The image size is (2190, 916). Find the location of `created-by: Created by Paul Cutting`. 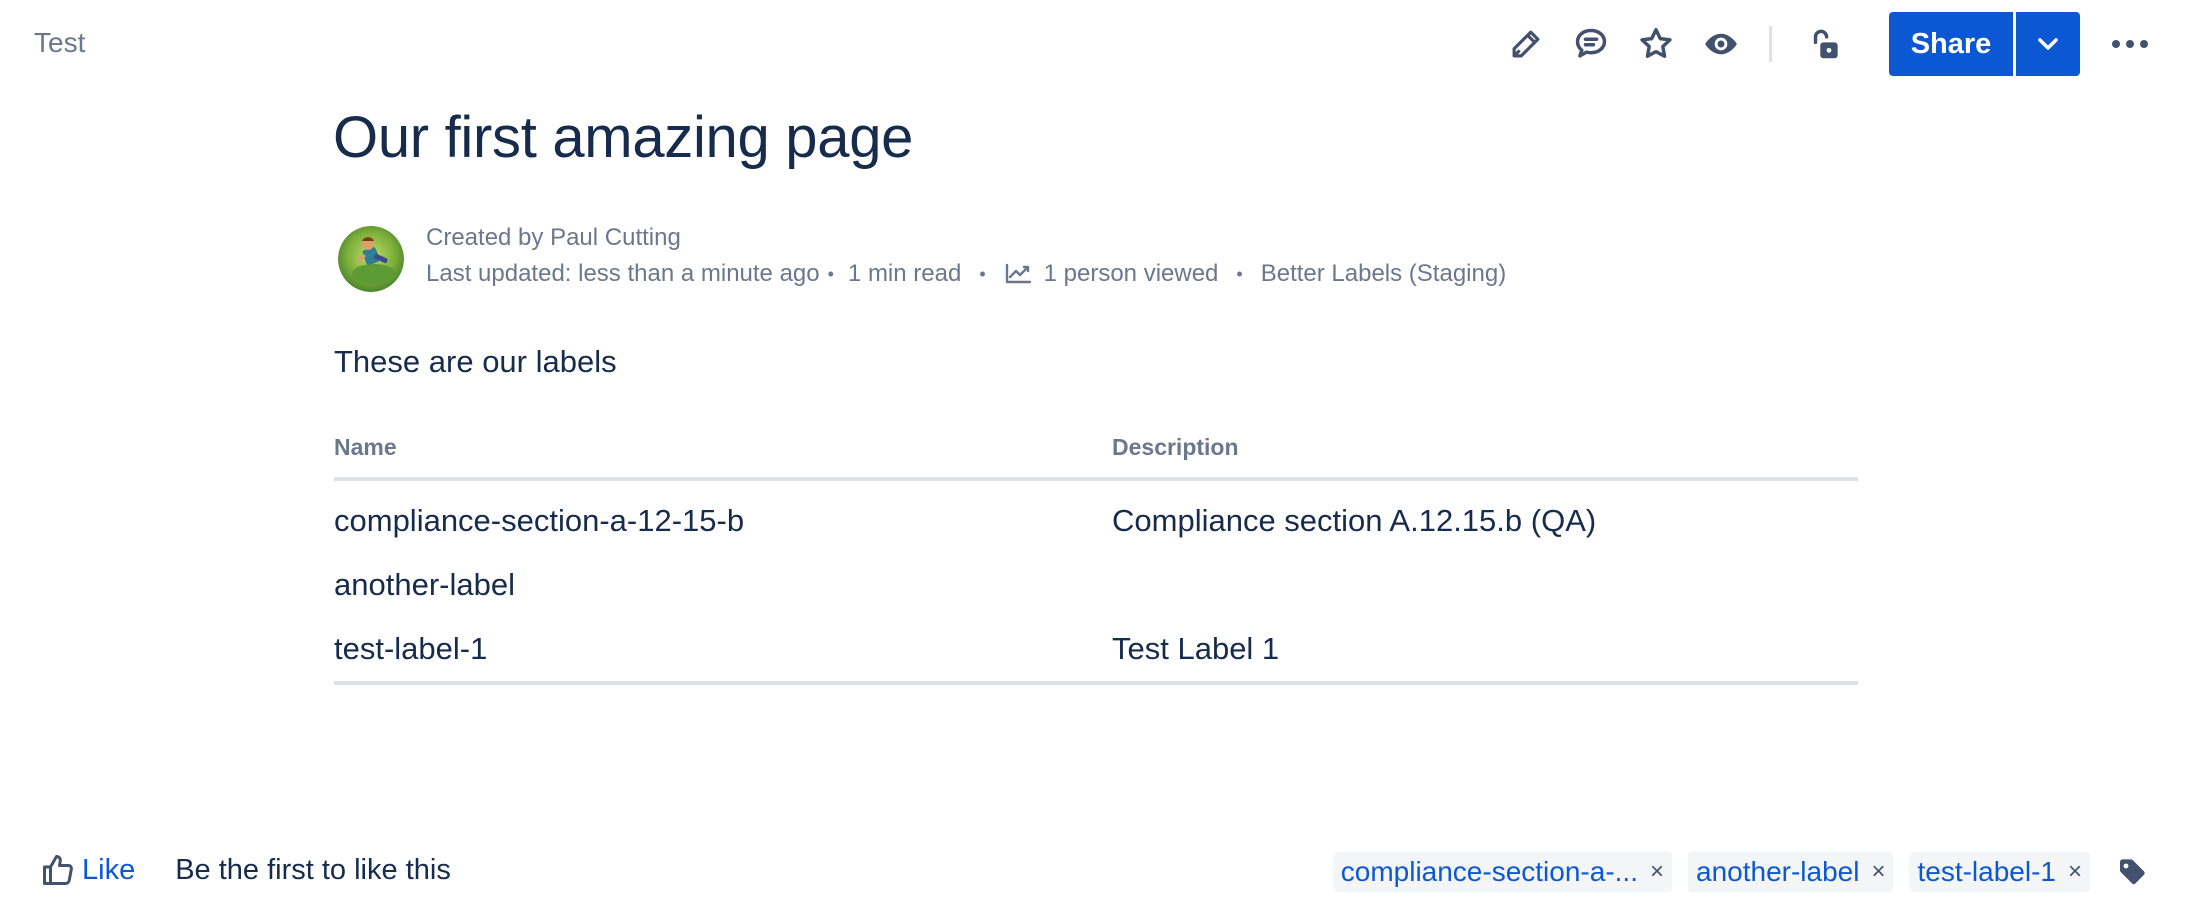

created-by: Created by Paul Cutting is located at coordinates (553, 237).